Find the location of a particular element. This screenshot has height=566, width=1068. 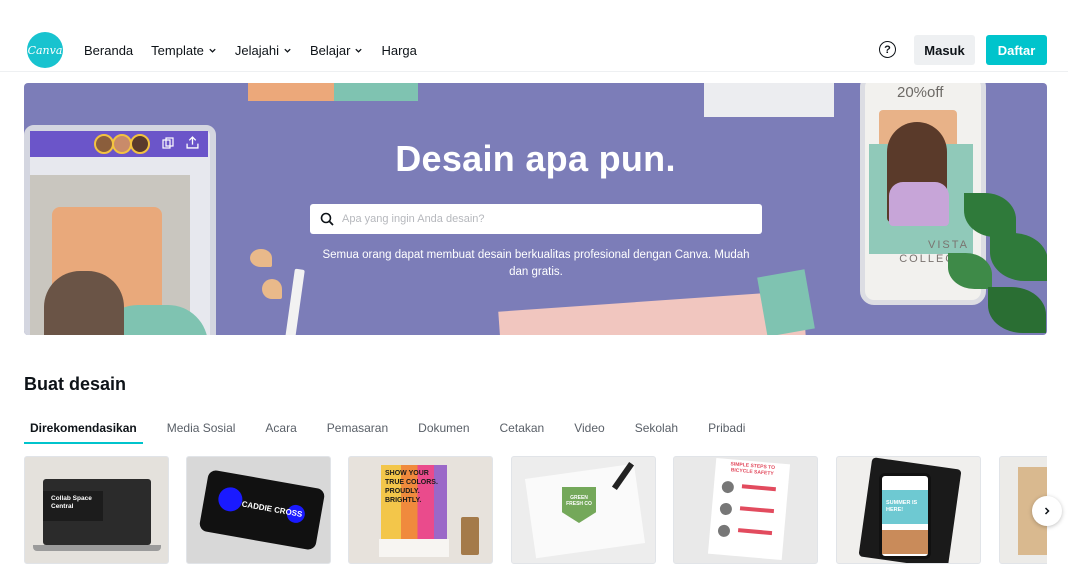

tab-acara: Acara is located at coordinates (280, 432).